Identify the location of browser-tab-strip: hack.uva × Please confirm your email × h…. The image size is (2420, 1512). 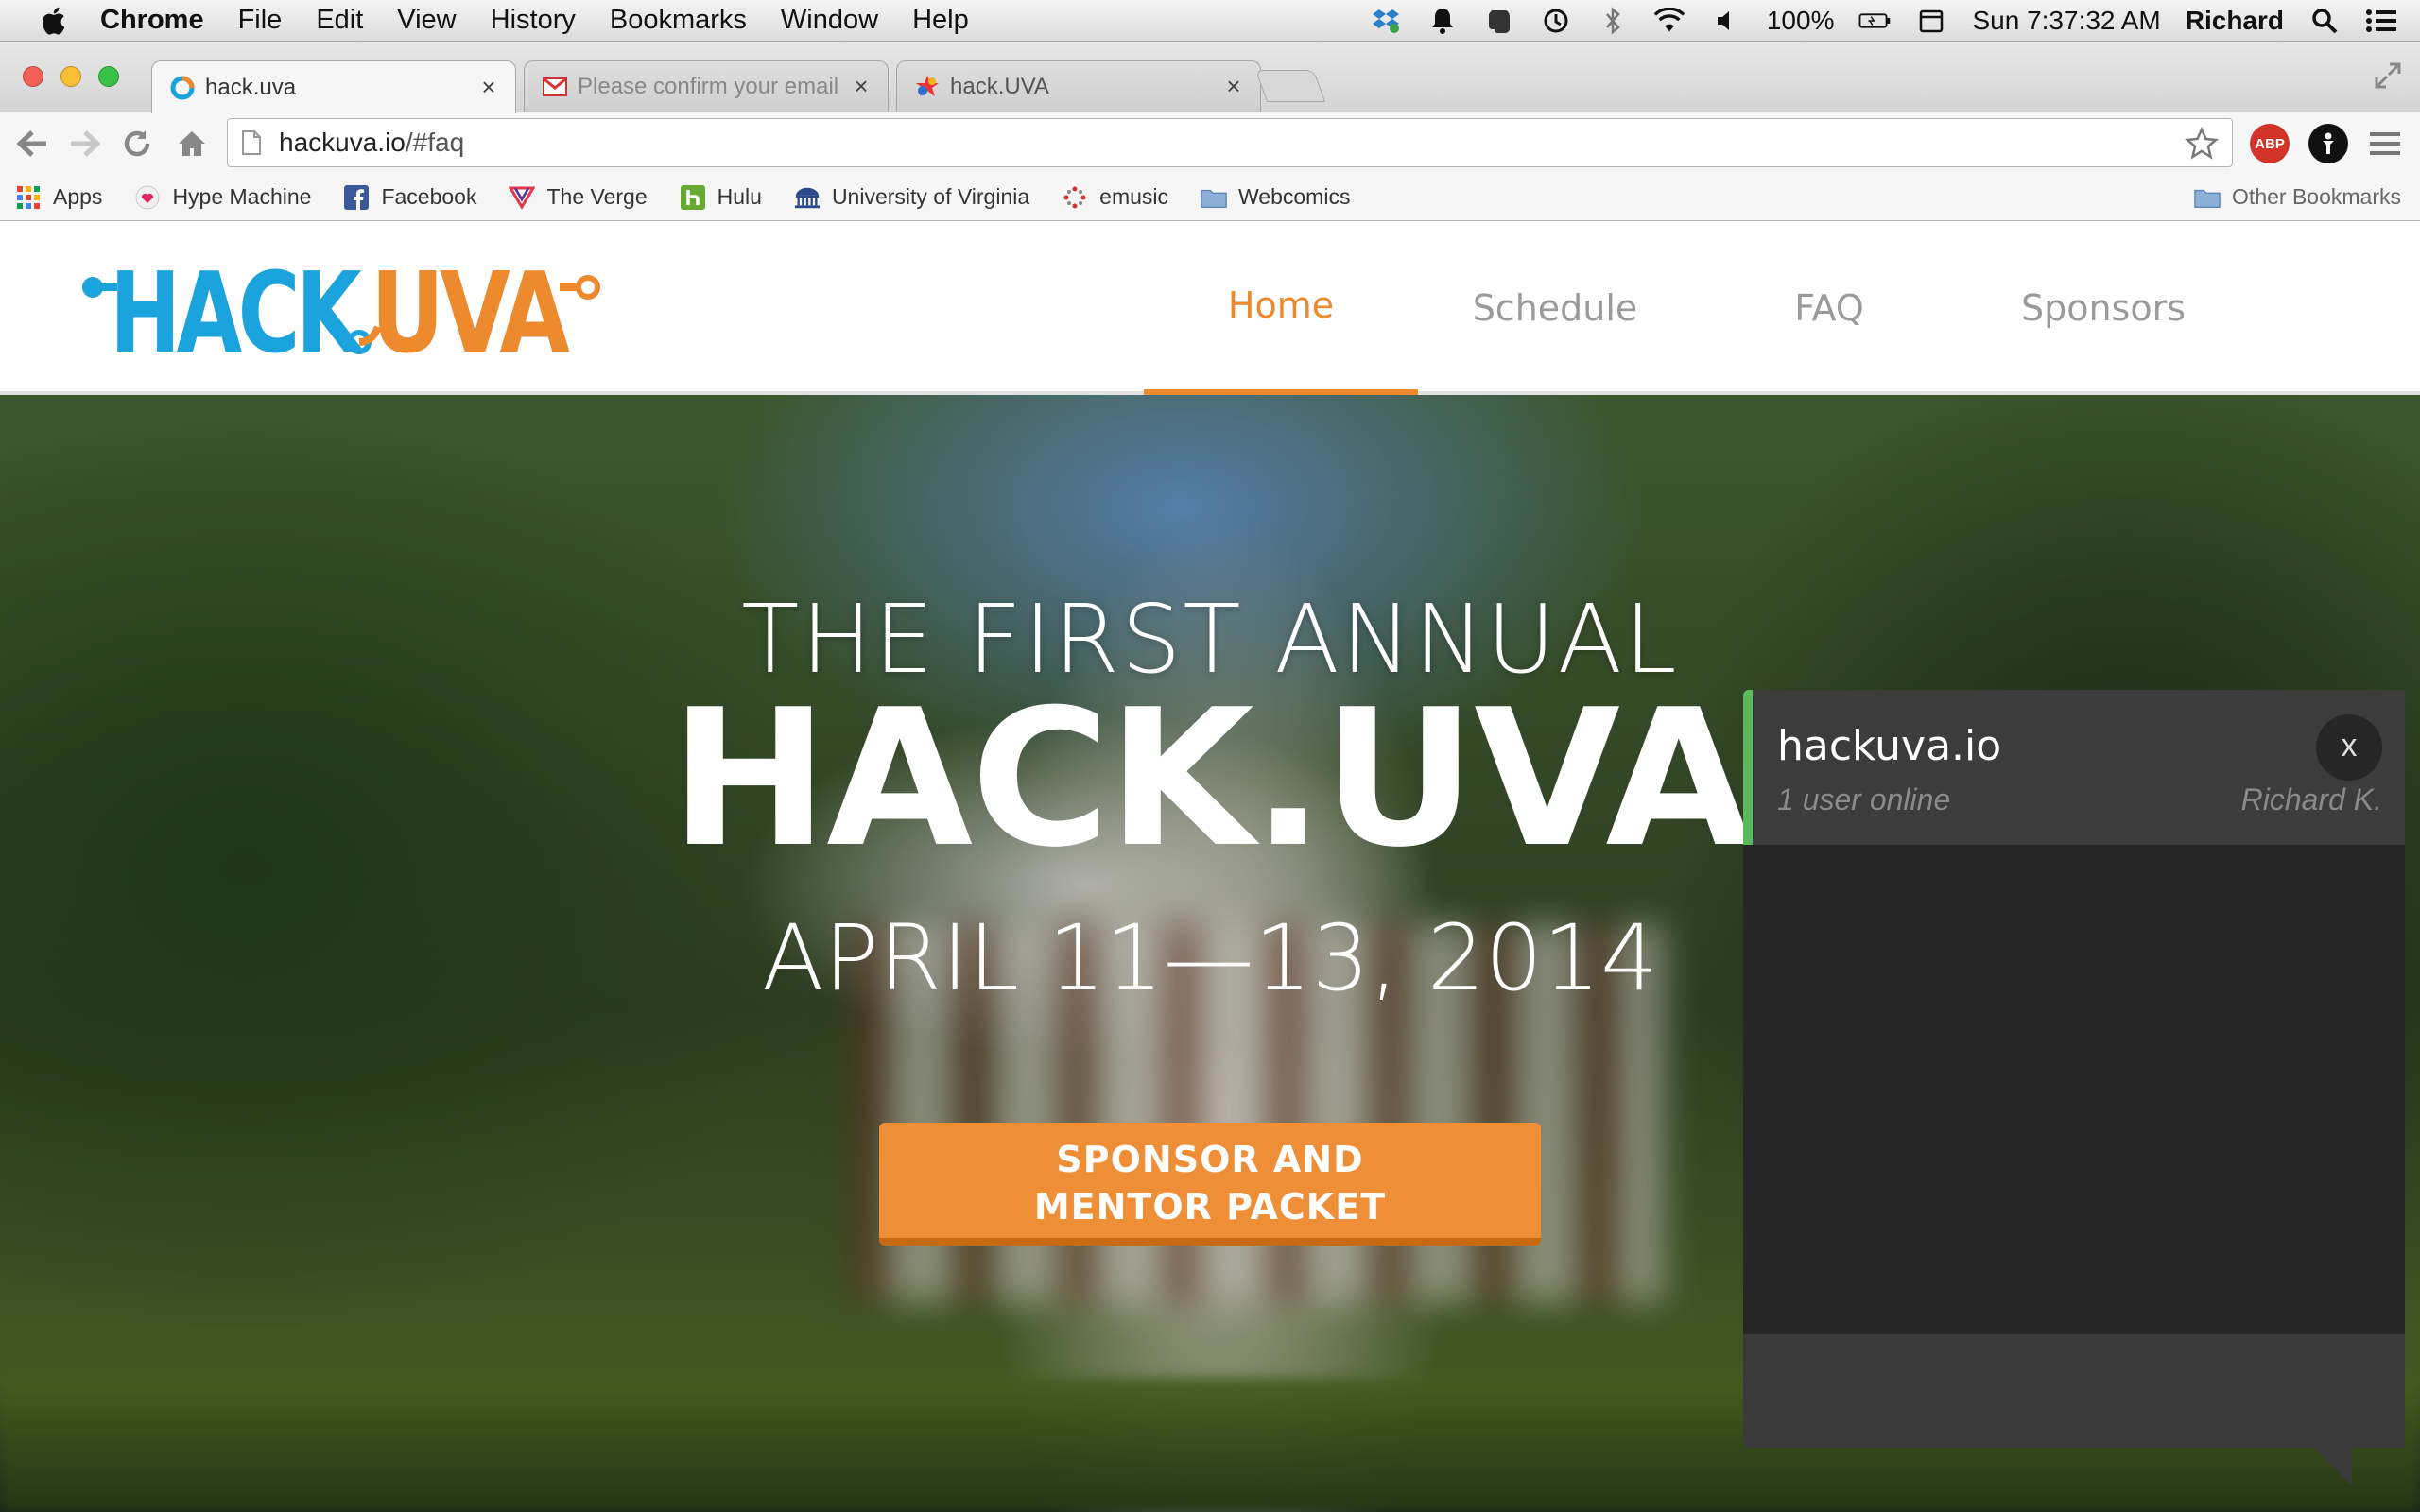
(1210, 77).